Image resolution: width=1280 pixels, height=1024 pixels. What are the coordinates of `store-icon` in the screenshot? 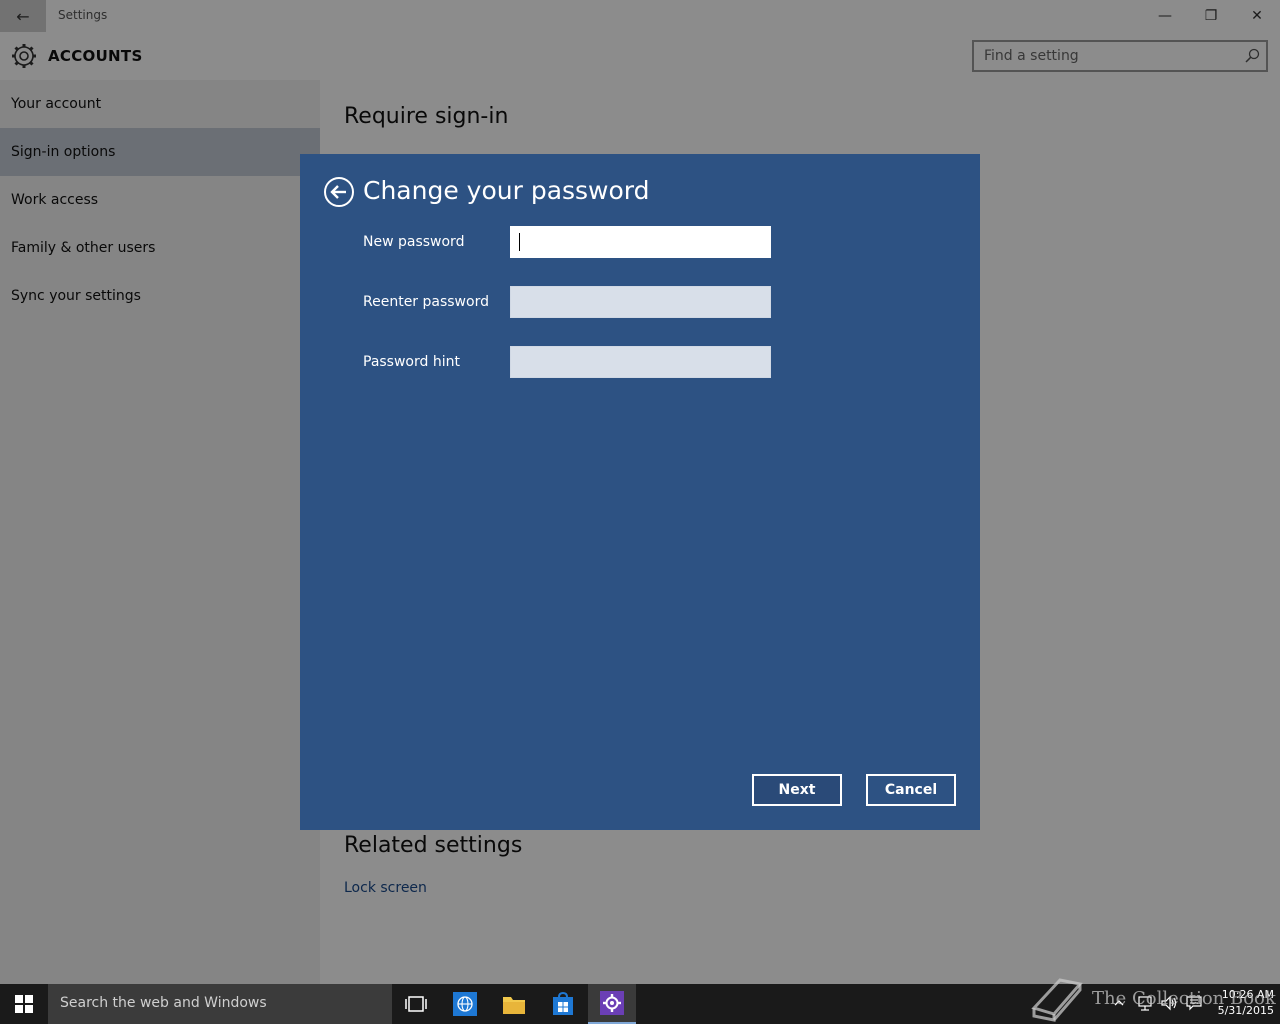 It's located at (563, 1003).